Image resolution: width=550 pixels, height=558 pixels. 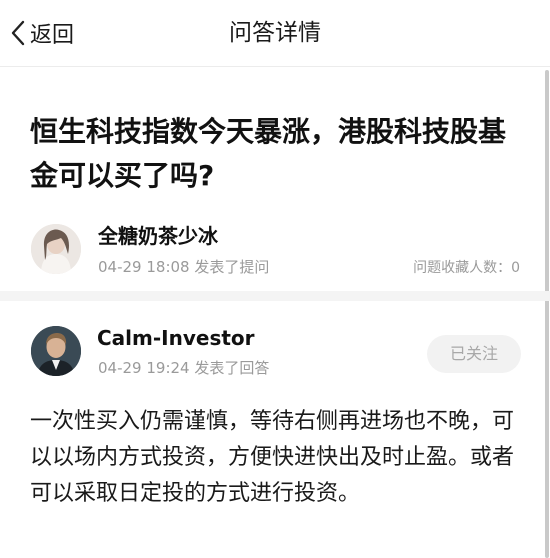 I want to click on page-title: 问答详情, so click(x=275, y=33).